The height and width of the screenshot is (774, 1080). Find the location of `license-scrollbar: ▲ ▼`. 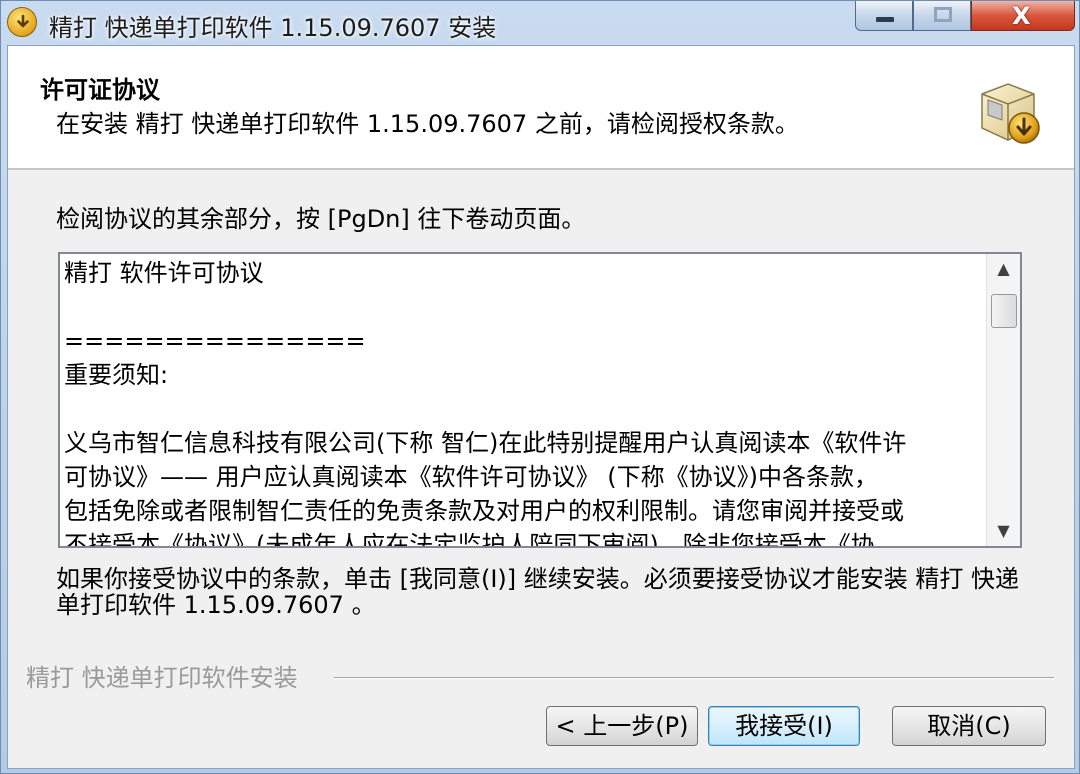

license-scrollbar: ▲ ▼ is located at coordinates (1003, 400).